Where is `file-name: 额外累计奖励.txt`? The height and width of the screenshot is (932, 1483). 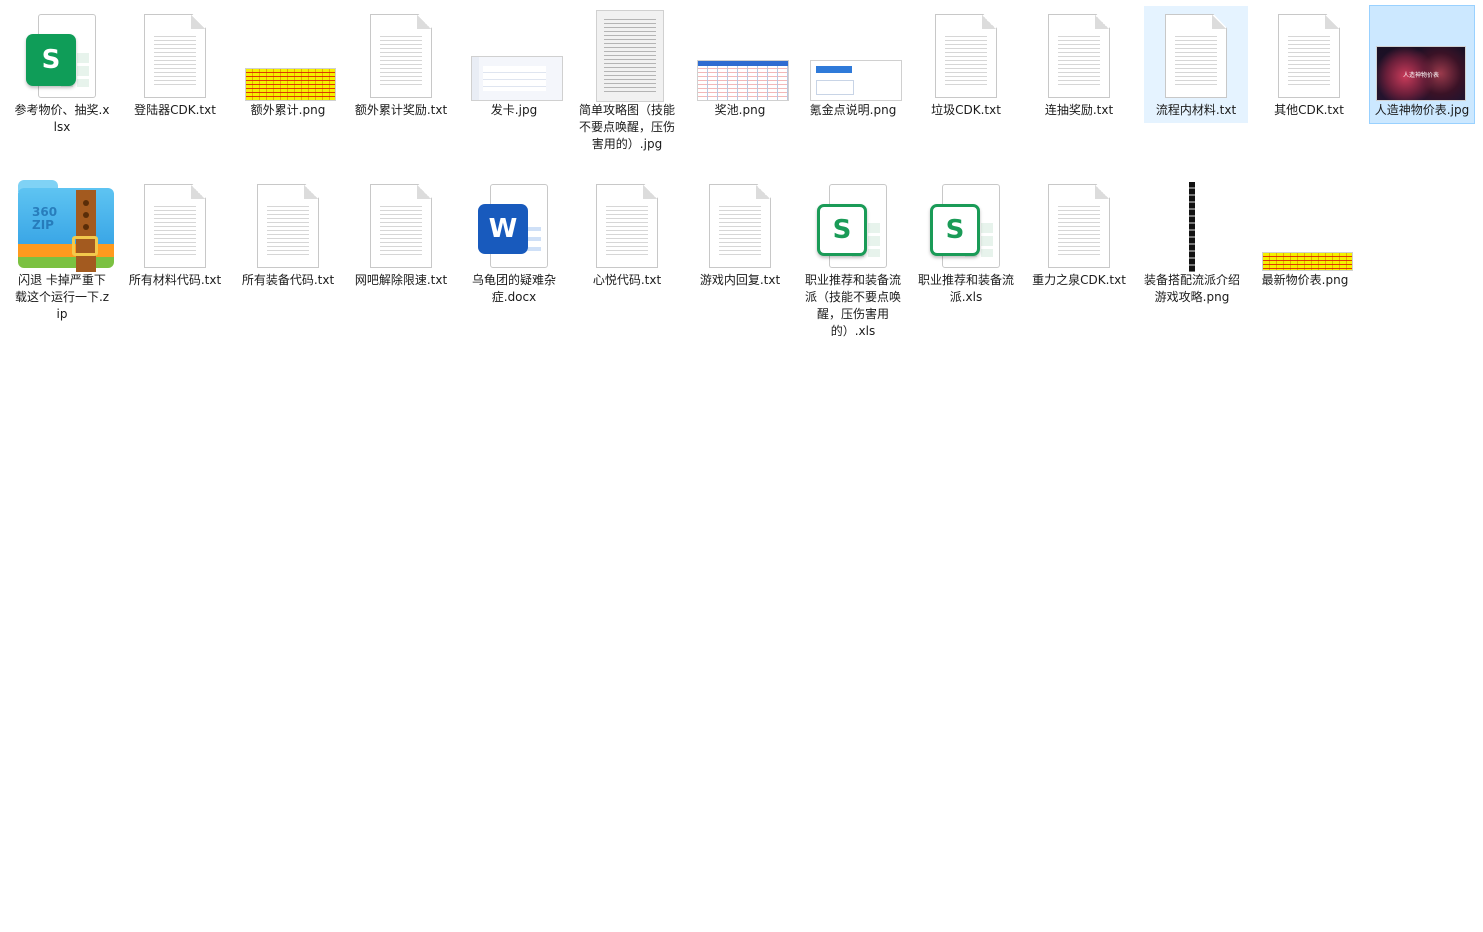
file-name: 额外累计奖励.txt is located at coordinates (401, 110).